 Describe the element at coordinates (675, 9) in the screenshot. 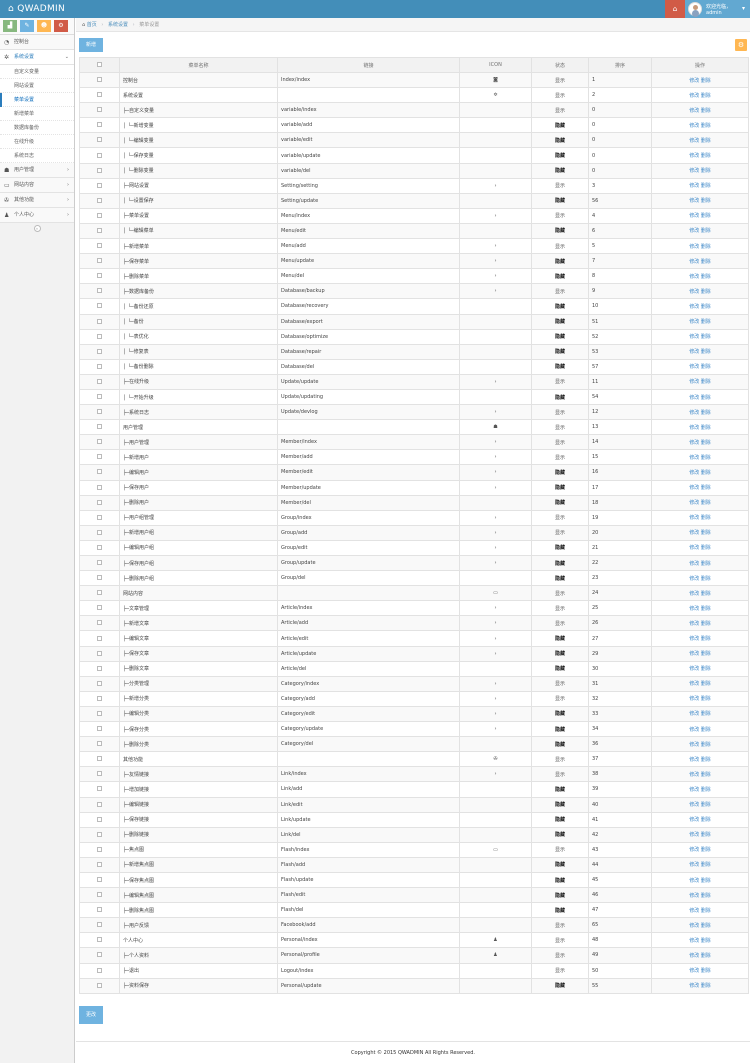

I see `home-button: ⌂` at that location.